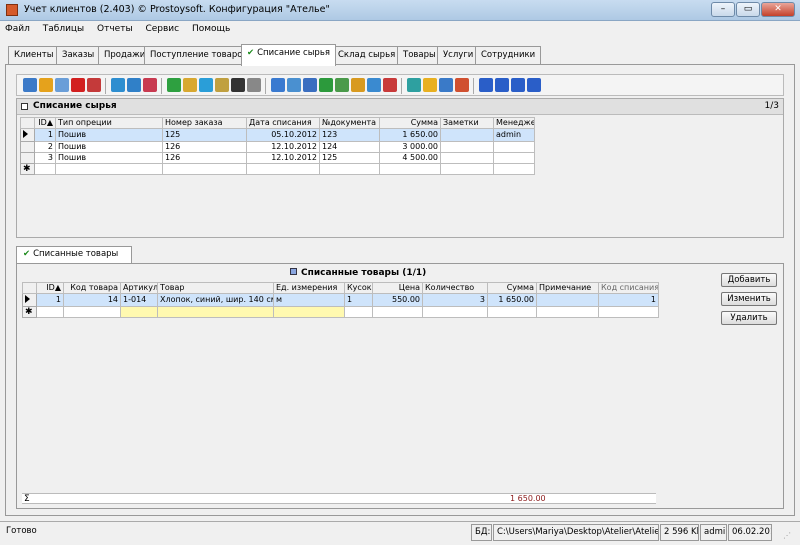  What do you see at coordinates (45, 147) in the screenshot?
I see `cell-id: 2` at bounding box center [45, 147].